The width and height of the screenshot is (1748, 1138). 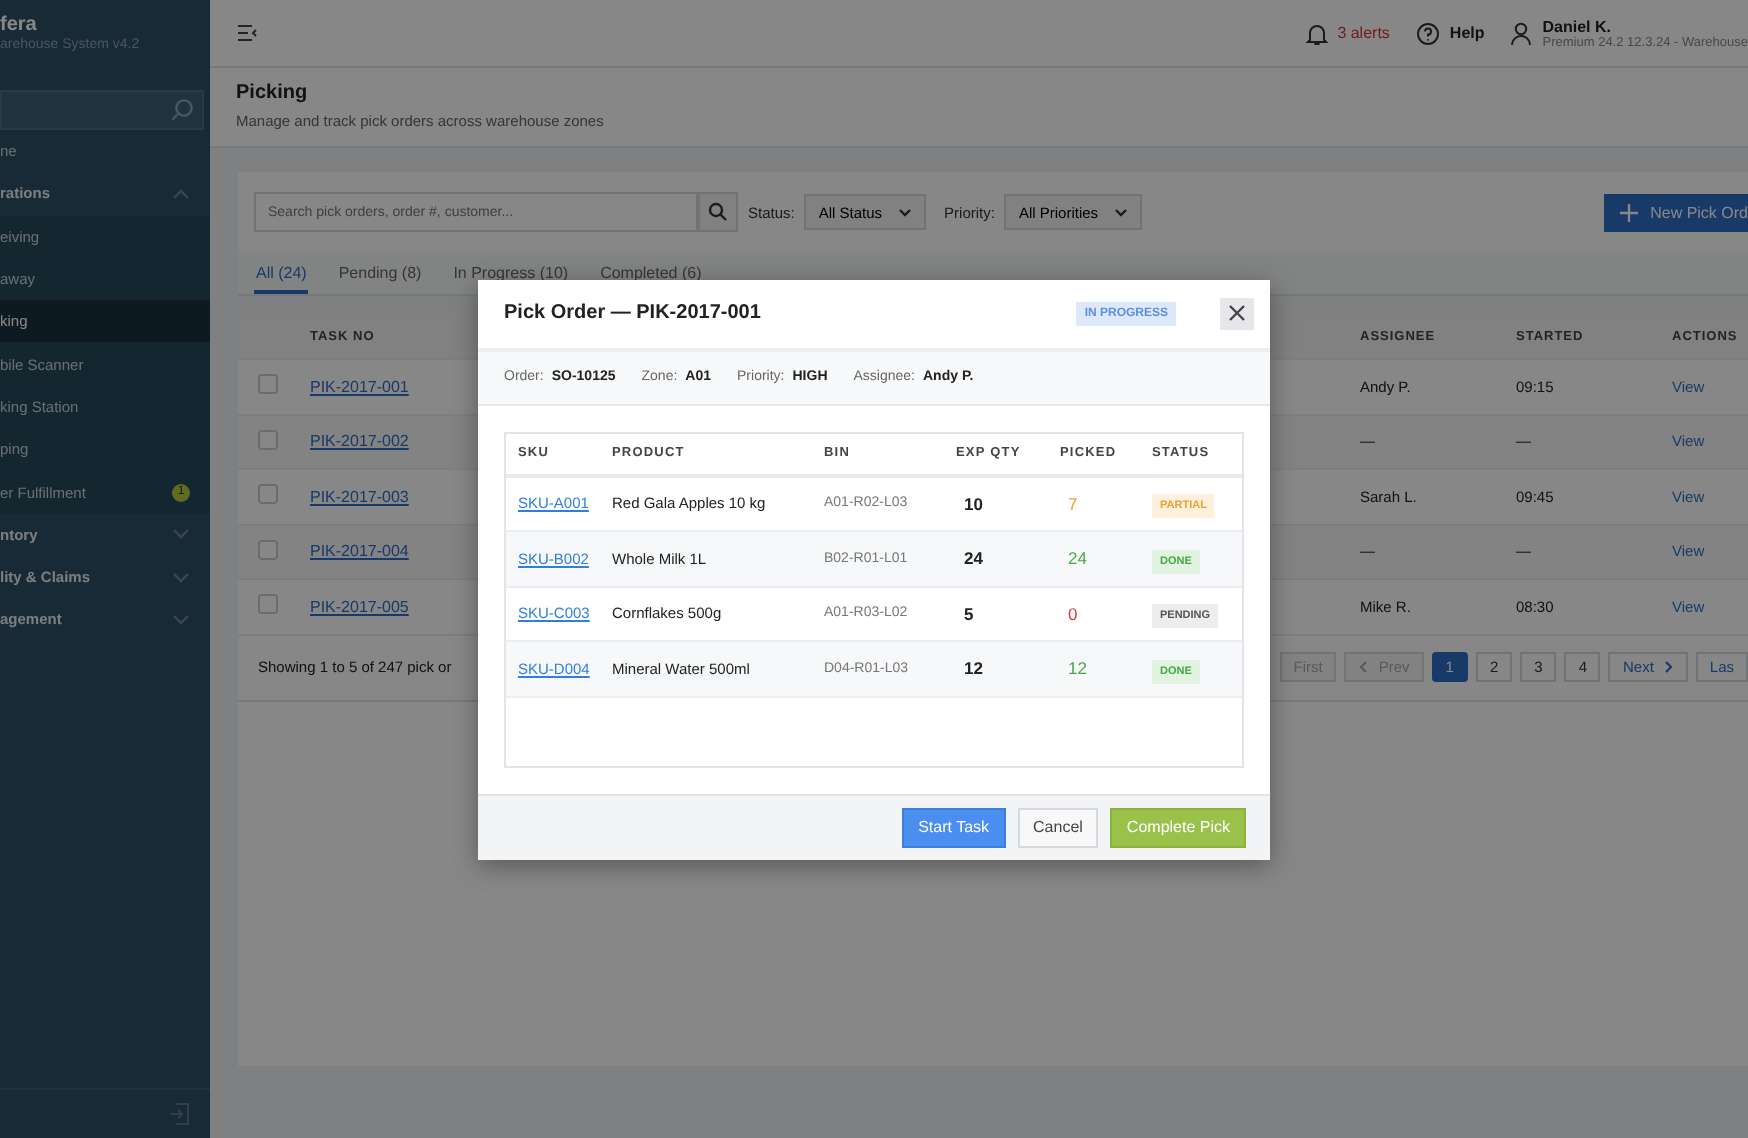 I want to click on close-button, so click(x=1237, y=313).